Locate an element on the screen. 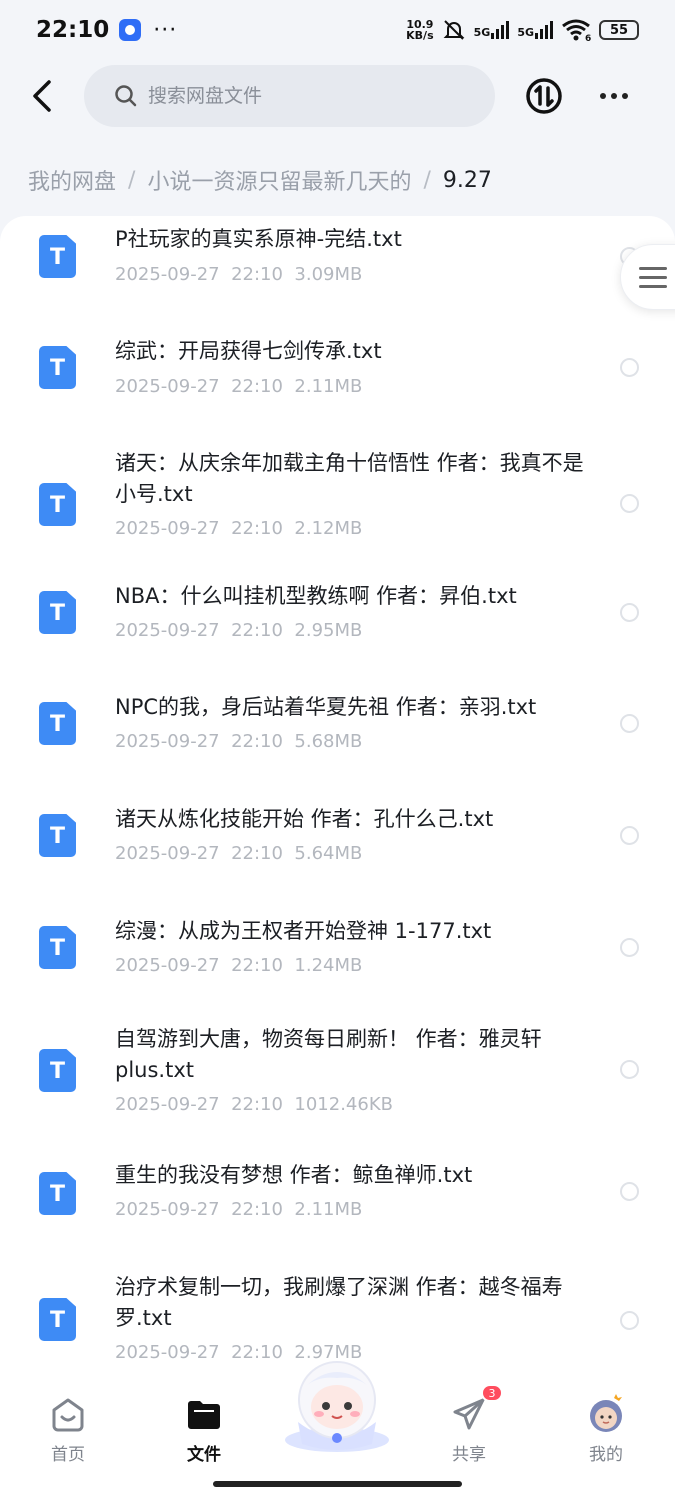 Image resolution: width=675 pixels, height=1500 pixels. back-button is located at coordinates (42, 96).